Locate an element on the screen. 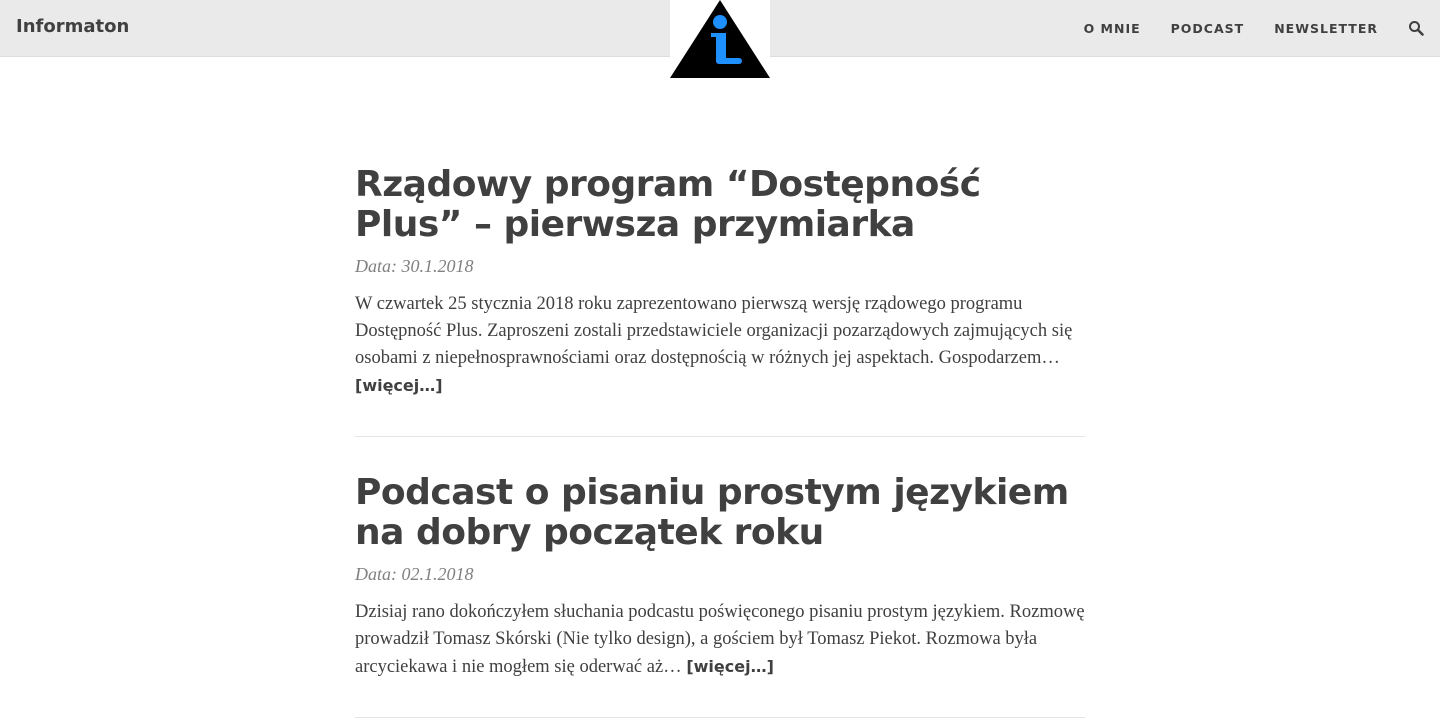  nav-item-o-mnie: O MNIE is located at coordinates (1112, 28).